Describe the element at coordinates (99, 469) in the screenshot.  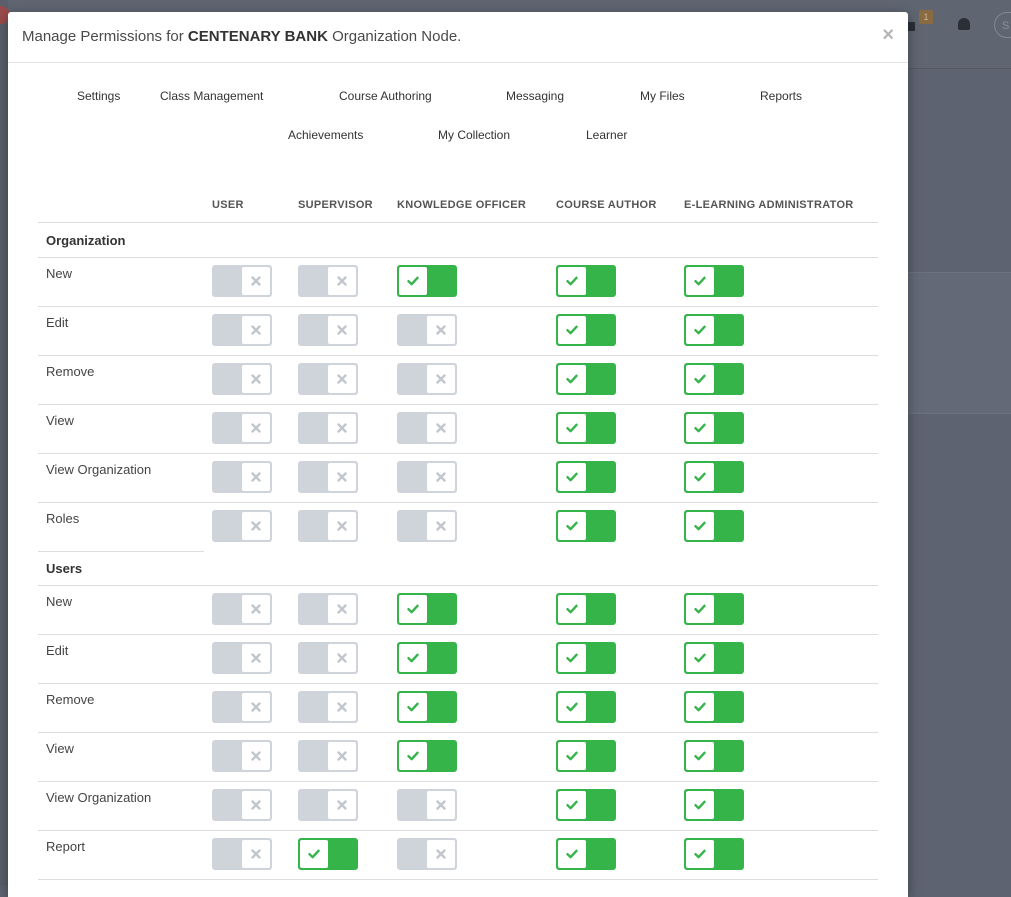
I see `permission-label-view-organization: View Organization` at that location.